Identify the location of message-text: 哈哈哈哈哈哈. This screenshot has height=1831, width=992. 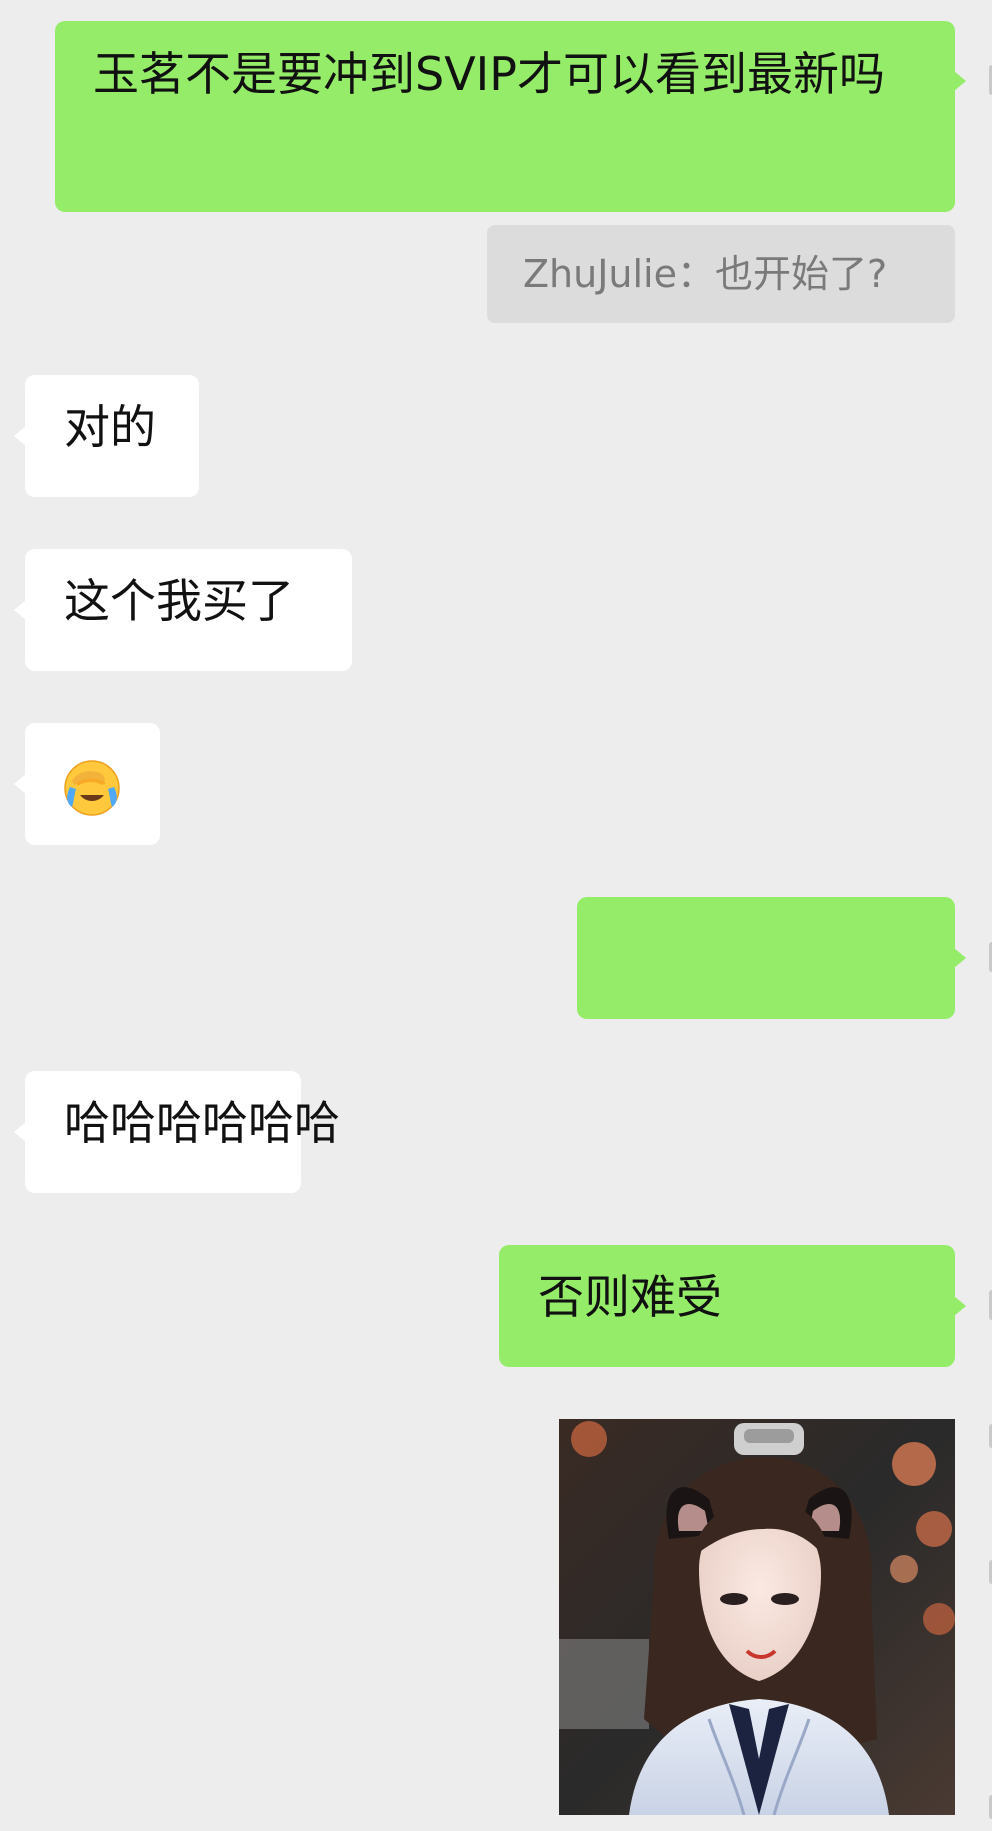
(202, 1123).